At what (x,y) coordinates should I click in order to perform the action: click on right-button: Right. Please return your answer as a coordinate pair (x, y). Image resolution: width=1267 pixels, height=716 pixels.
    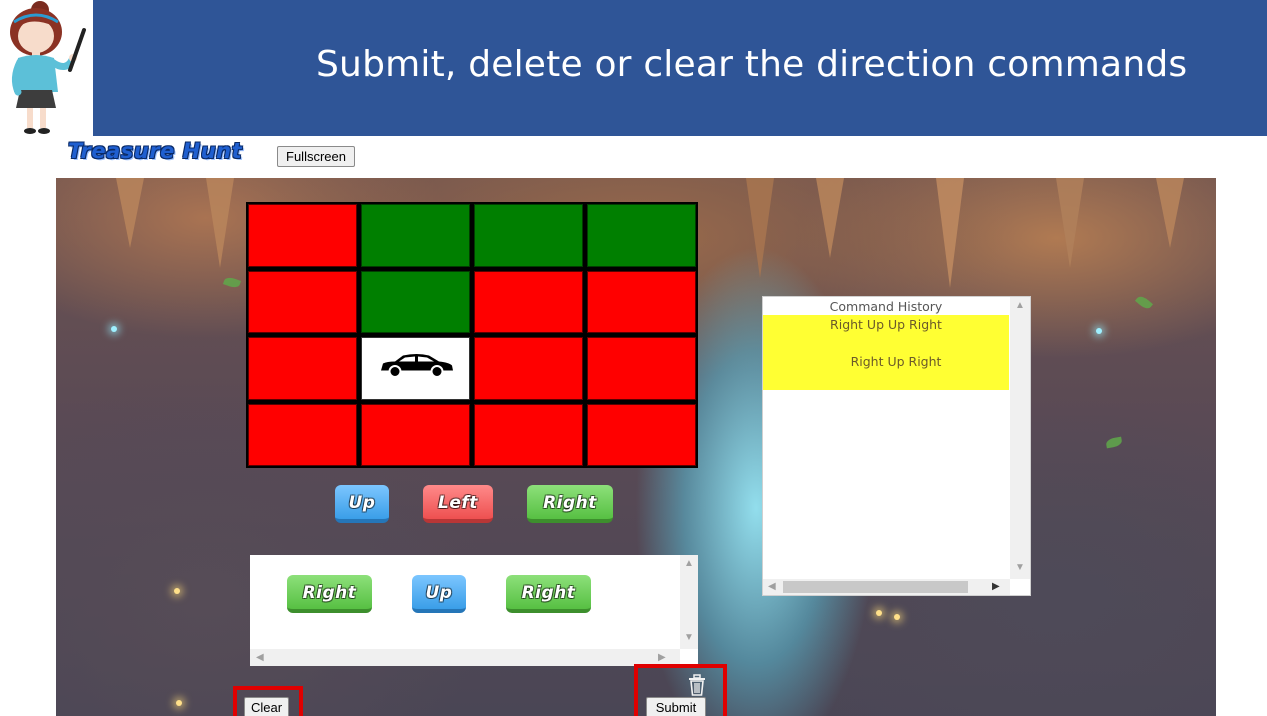
    Looking at the image, I should click on (570, 504).